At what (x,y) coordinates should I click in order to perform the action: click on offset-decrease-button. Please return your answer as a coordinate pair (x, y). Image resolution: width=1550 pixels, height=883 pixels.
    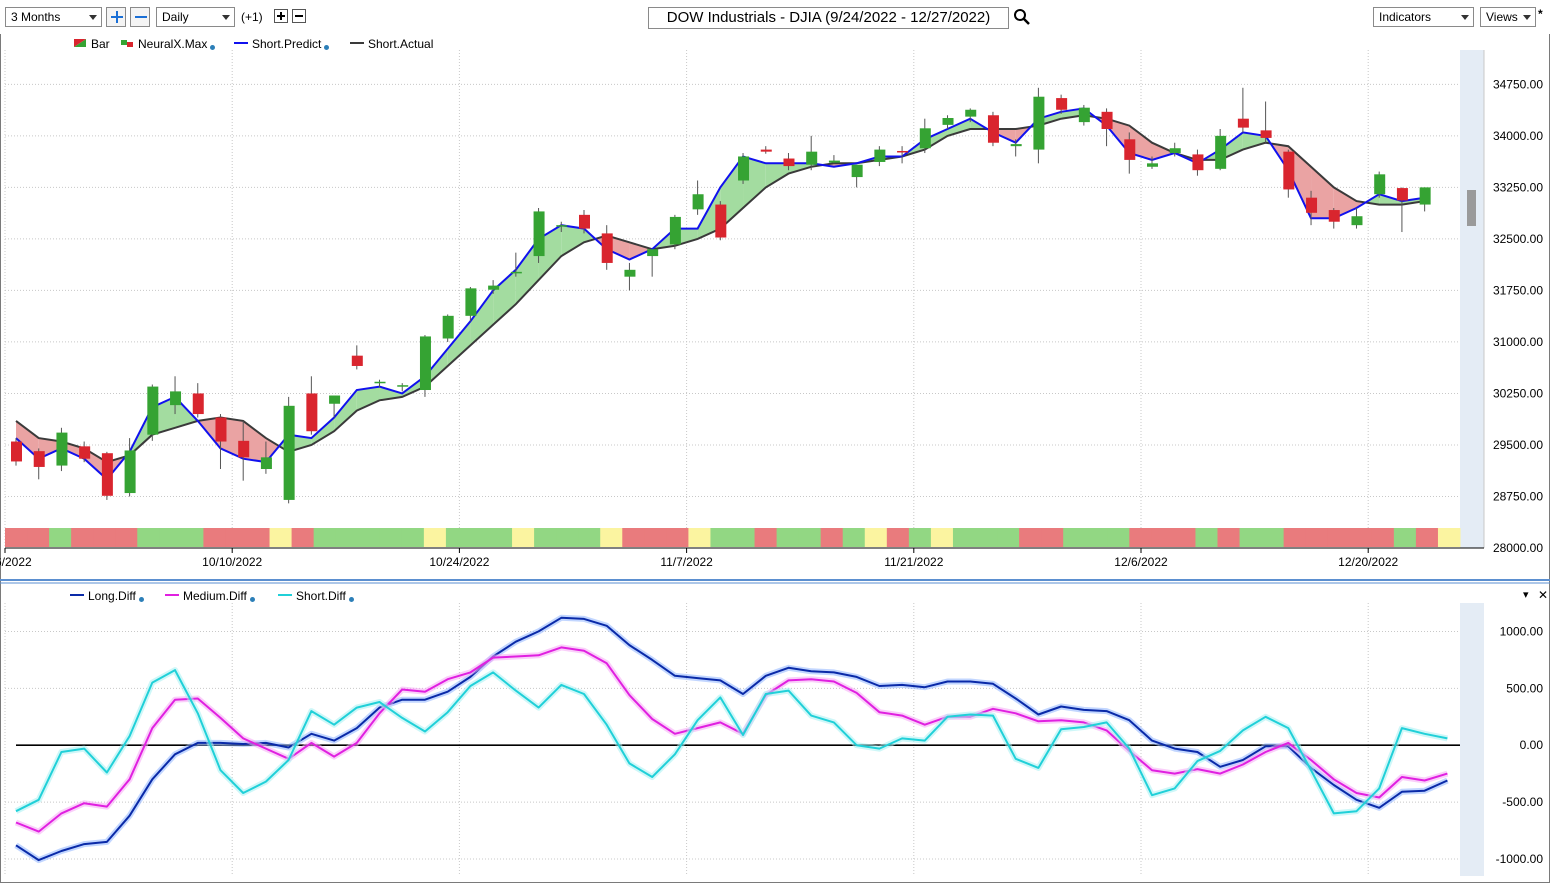
    Looking at the image, I should click on (299, 16).